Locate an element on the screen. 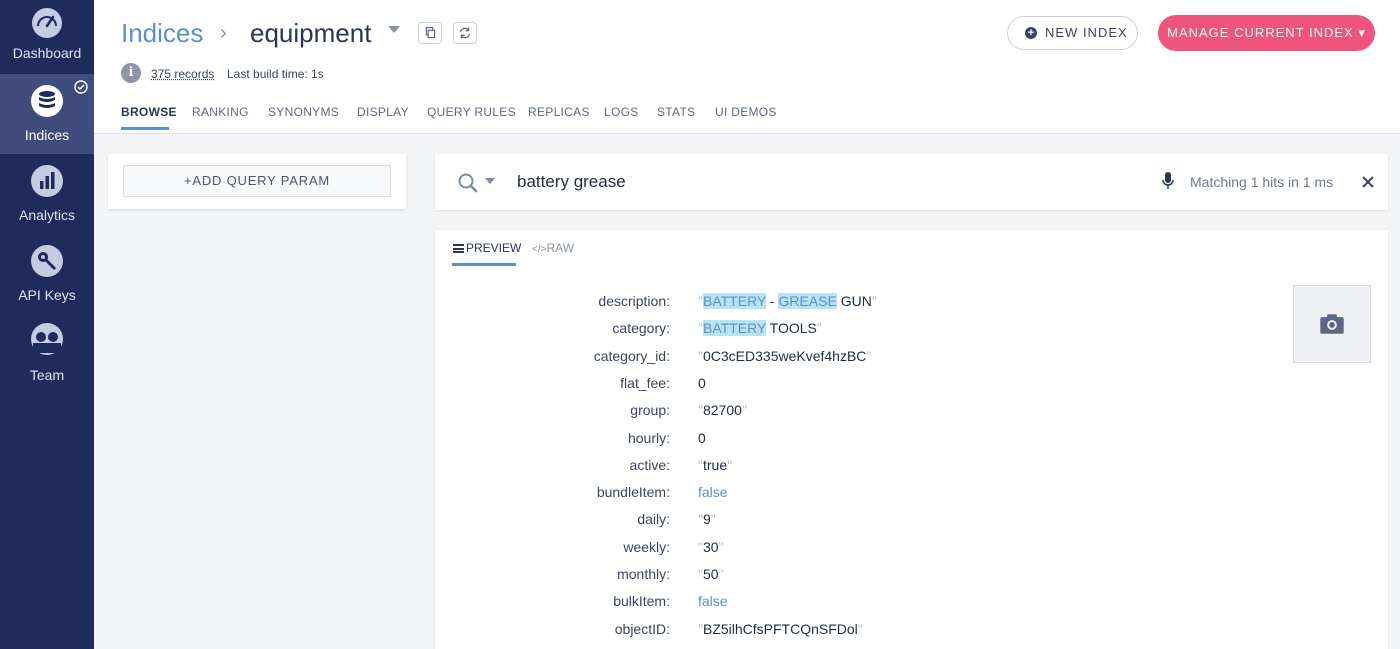  attribute-value: "50" is located at coordinates (711, 574).